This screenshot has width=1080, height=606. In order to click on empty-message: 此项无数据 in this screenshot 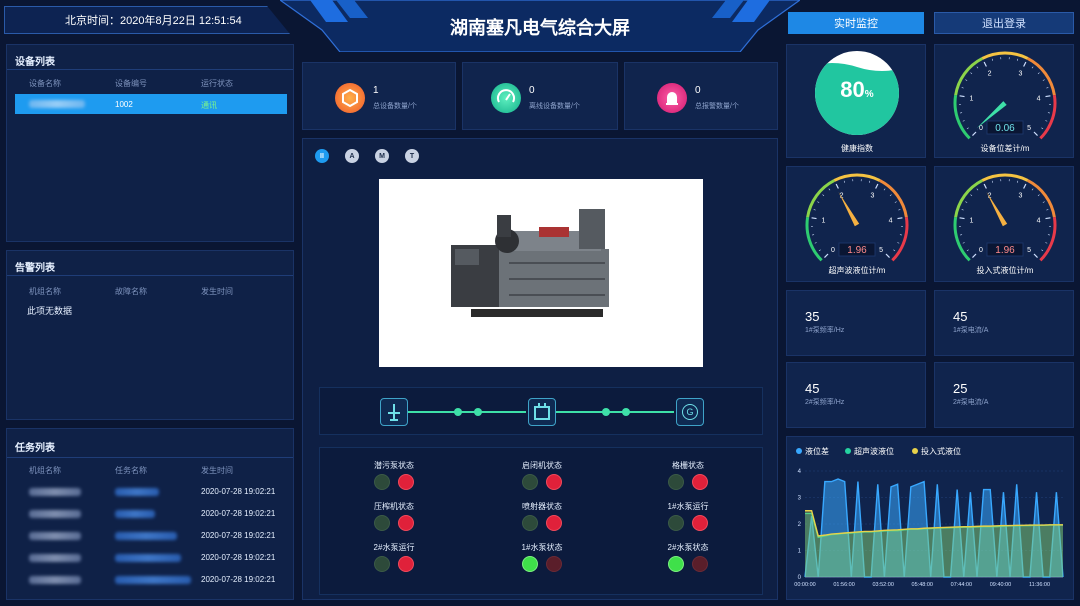, I will do `click(49, 310)`.